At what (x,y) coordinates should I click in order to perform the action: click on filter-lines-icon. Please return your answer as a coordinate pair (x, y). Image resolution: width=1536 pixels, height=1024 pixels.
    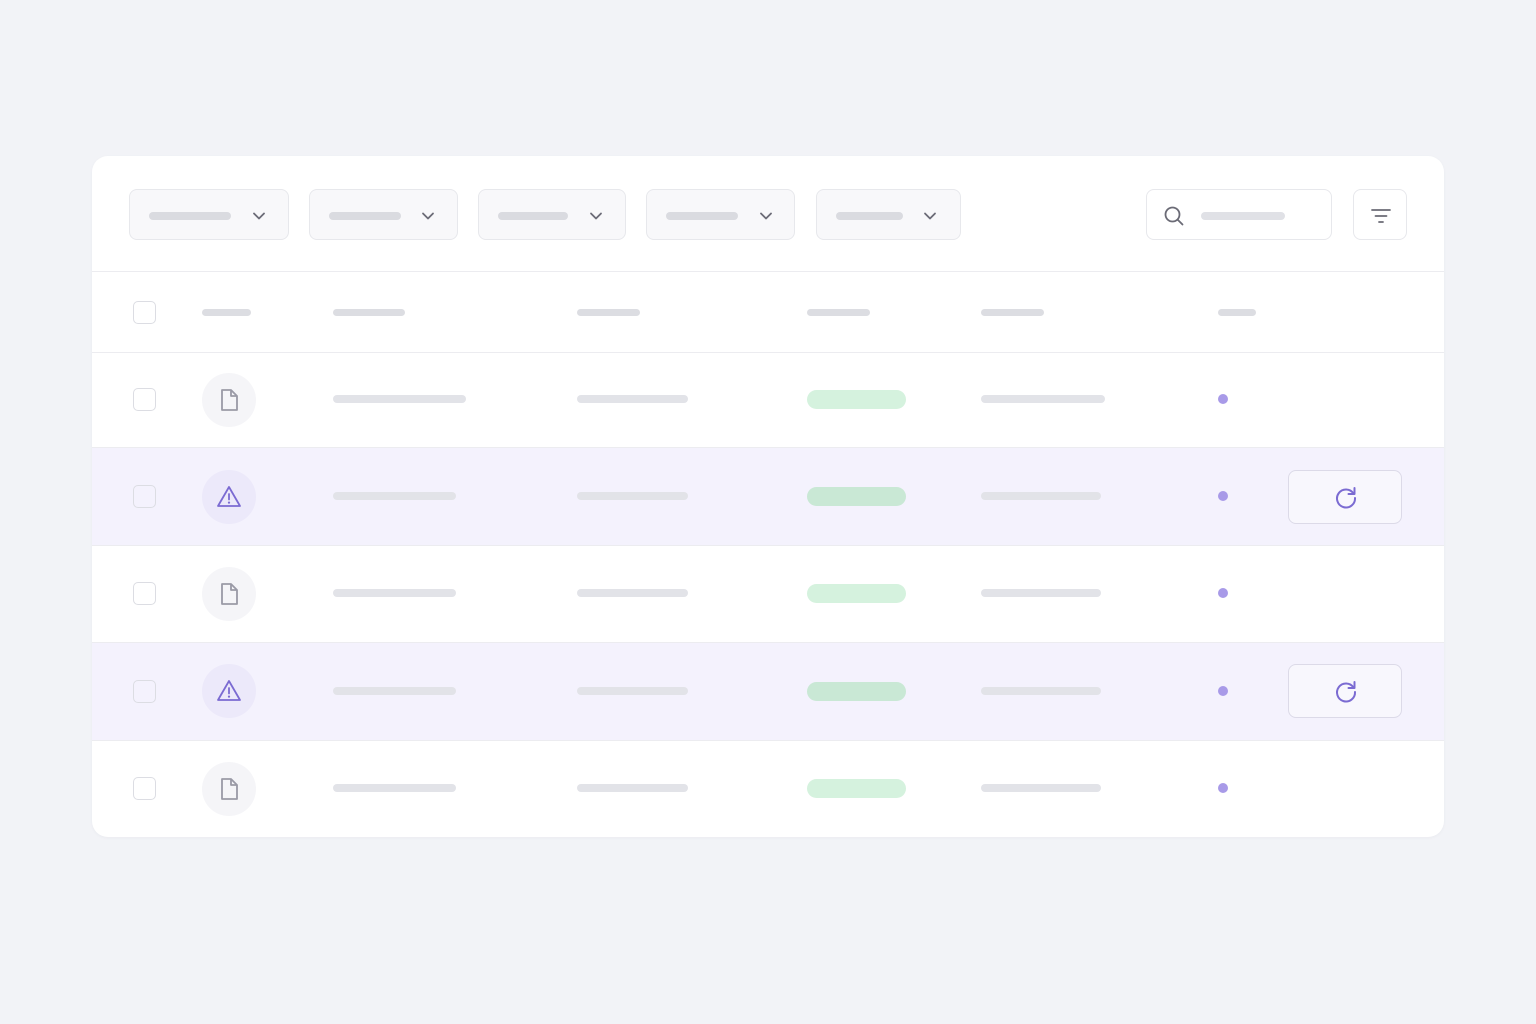
    Looking at the image, I should click on (1381, 216).